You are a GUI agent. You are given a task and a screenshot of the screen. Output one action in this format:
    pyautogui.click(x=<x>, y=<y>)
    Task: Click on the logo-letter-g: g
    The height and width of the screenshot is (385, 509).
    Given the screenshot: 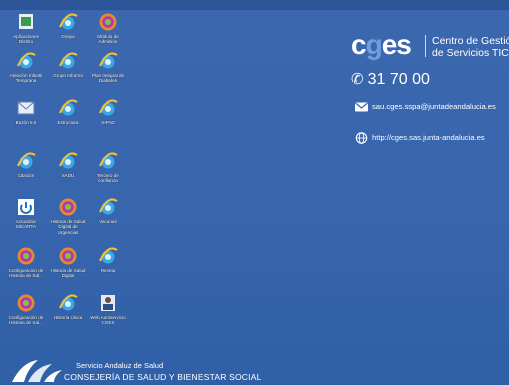 What is the action you would take?
    pyautogui.click(x=374, y=44)
    